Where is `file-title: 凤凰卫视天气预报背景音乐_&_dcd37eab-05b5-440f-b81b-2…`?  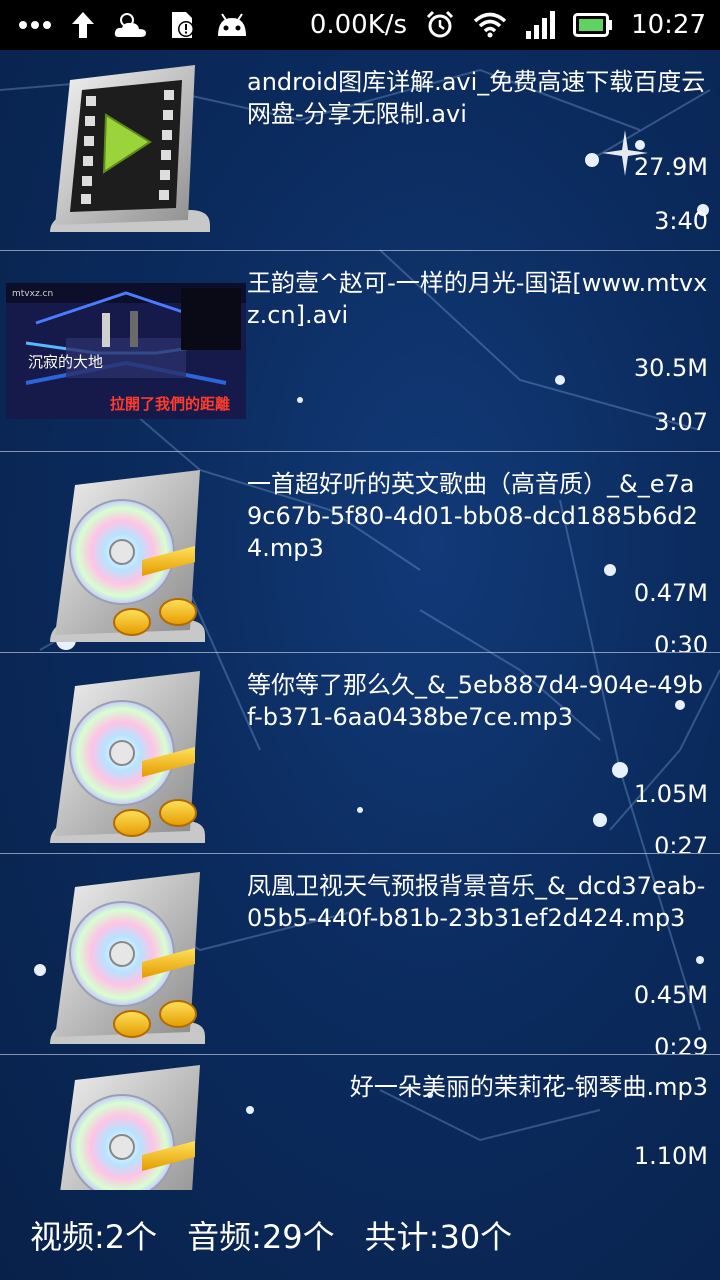
file-title: 凤凰卫视天气预报背景音乐_&_dcd37eab-05b5-440f-b81b-2… is located at coordinates (476, 902).